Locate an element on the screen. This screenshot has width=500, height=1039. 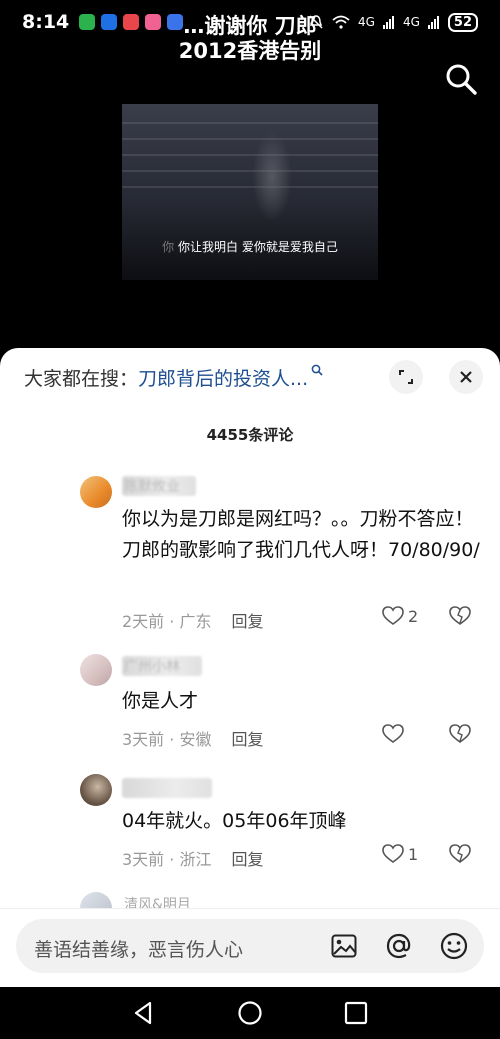
back-icon is located at coordinates (144, 1013).